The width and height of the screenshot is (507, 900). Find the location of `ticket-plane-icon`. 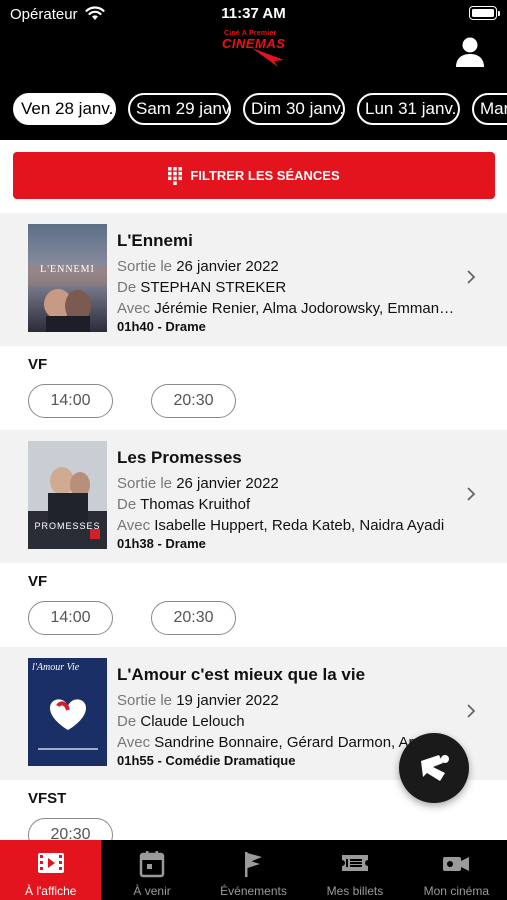

ticket-plane-icon is located at coordinates (435, 768).